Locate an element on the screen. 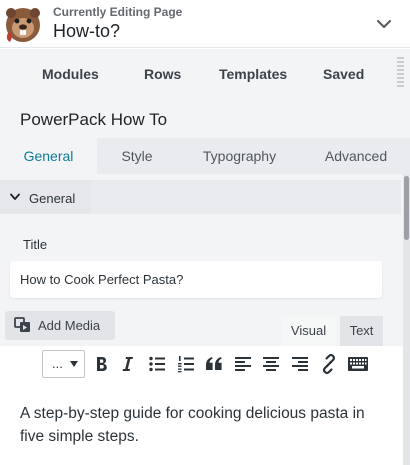 This screenshot has height=465, width=410. link-button is located at coordinates (329, 364).